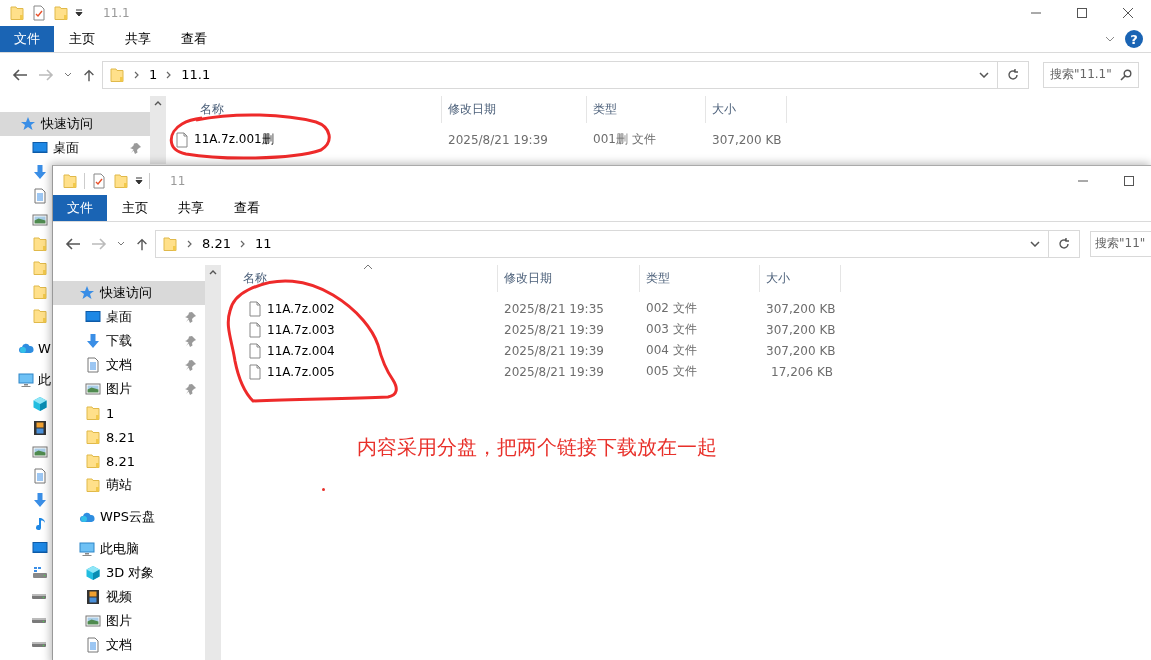 This screenshot has width=1151, height=660. Describe the element at coordinates (554, 371) in the screenshot. I see `table-cell-text: 2025/8/21 19:39` at that location.